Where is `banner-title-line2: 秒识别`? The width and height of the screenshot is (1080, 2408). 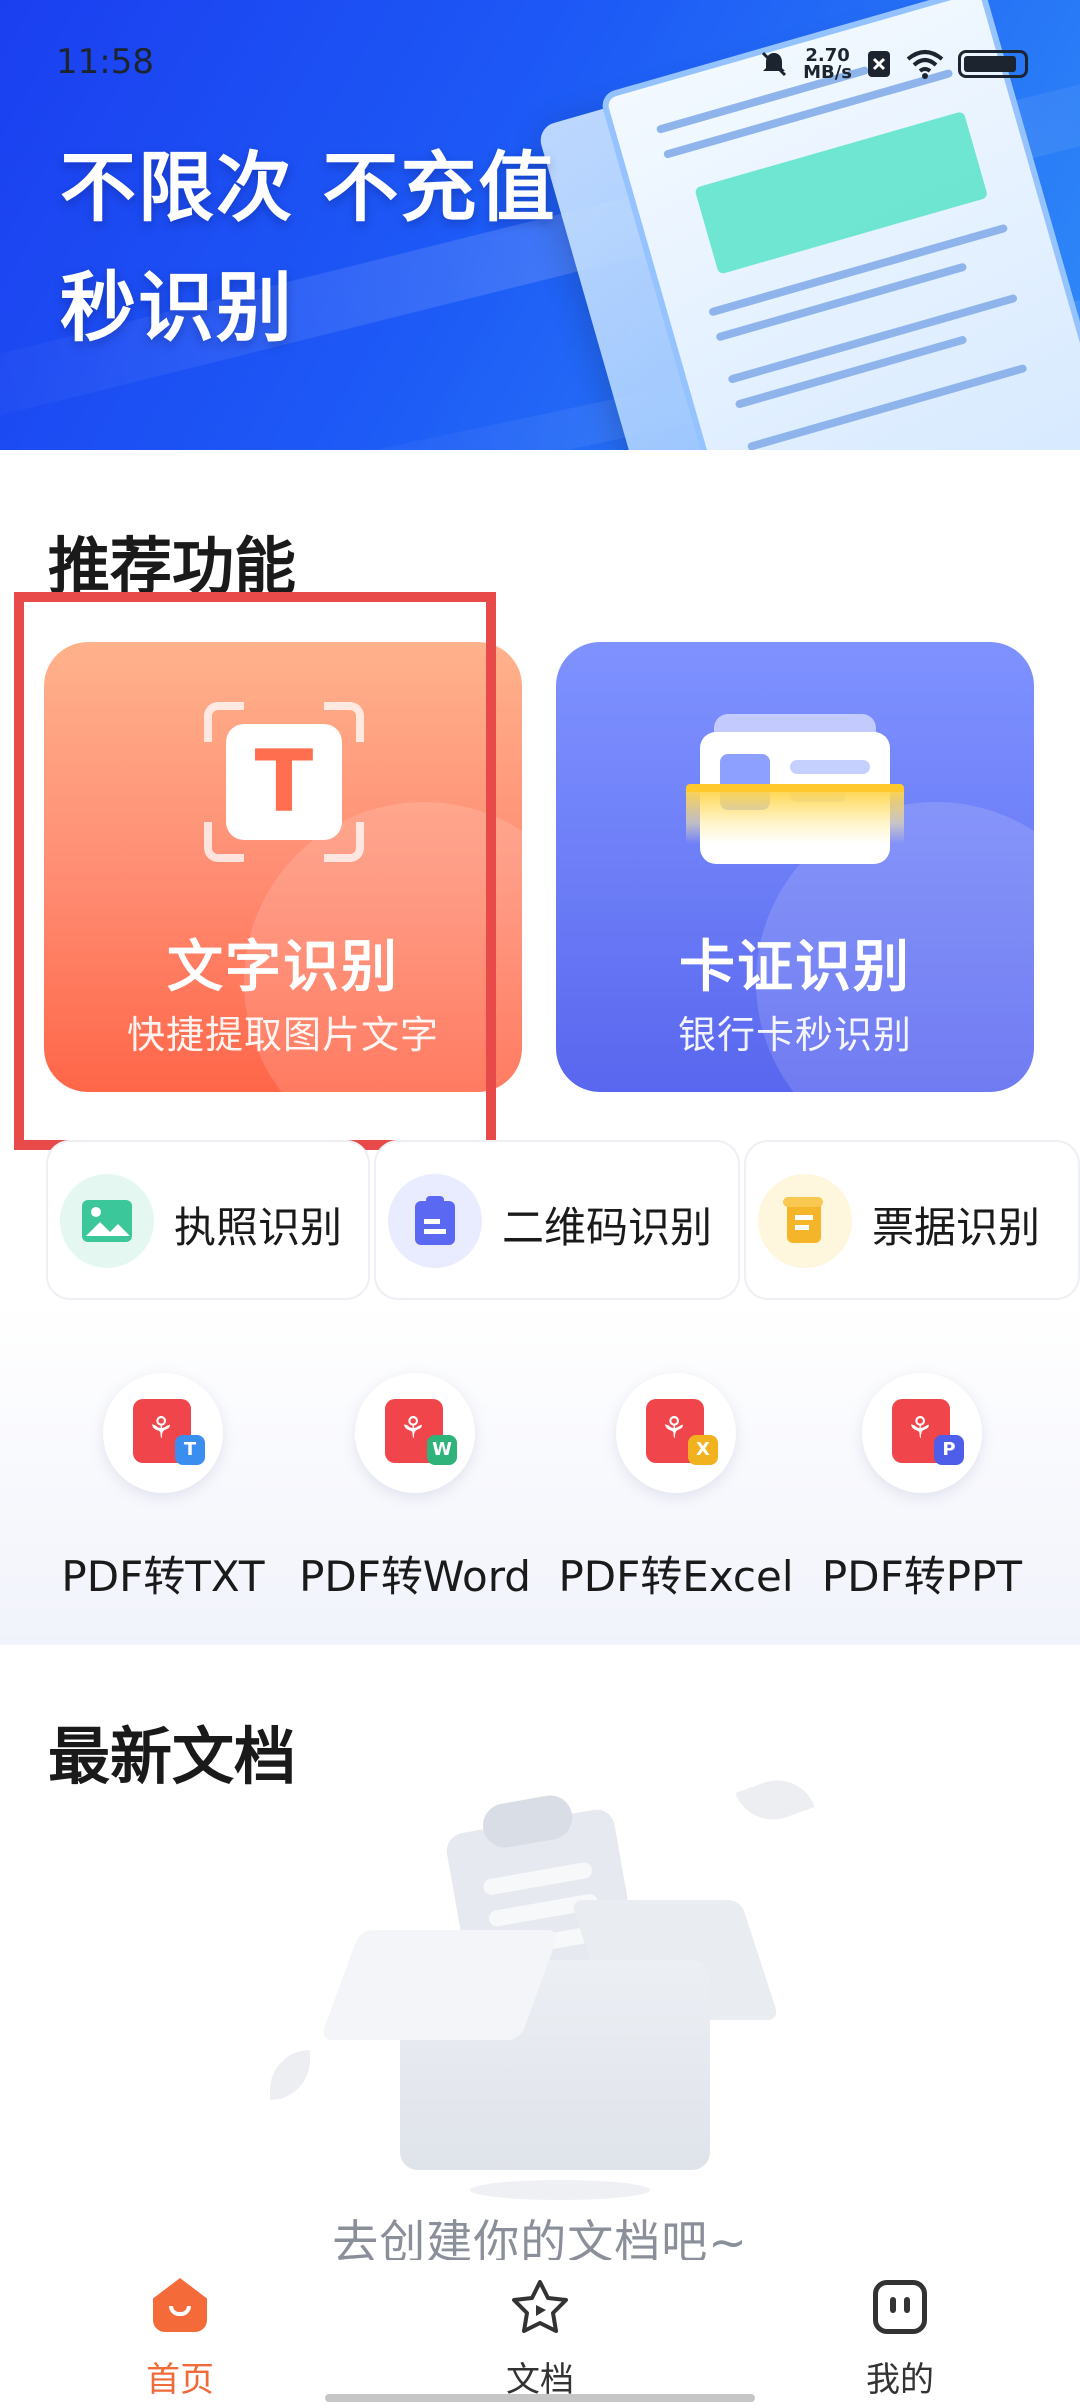
banner-title-line2: 秒识别 is located at coordinates (177, 307).